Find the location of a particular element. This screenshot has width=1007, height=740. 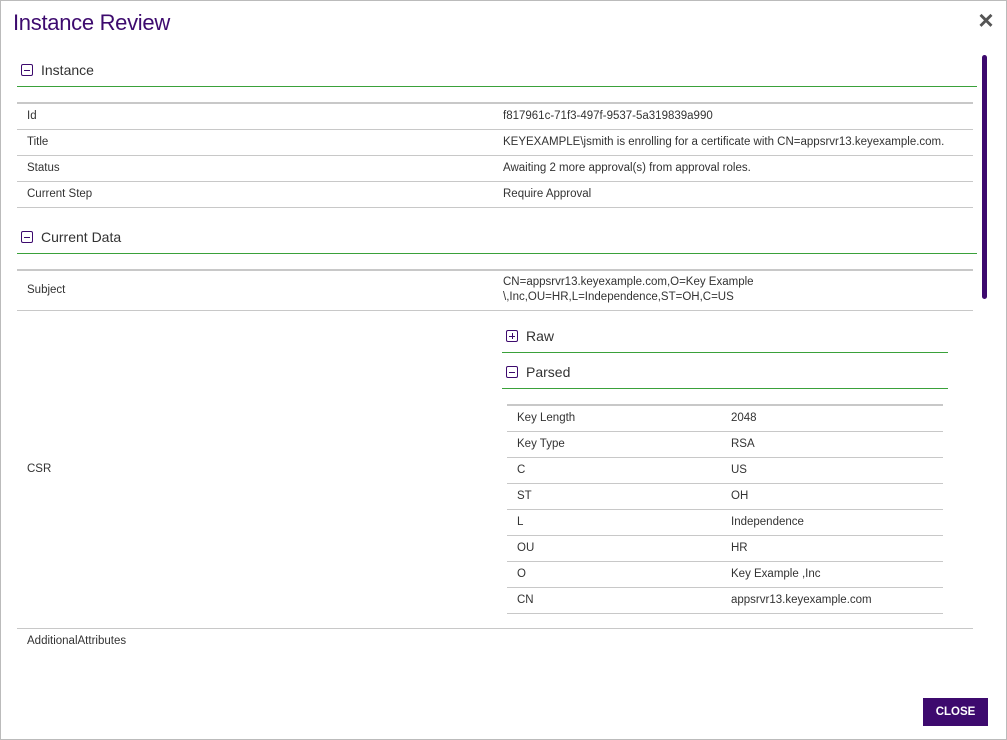

table-row: ST OH is located at coordinates (725, 496).